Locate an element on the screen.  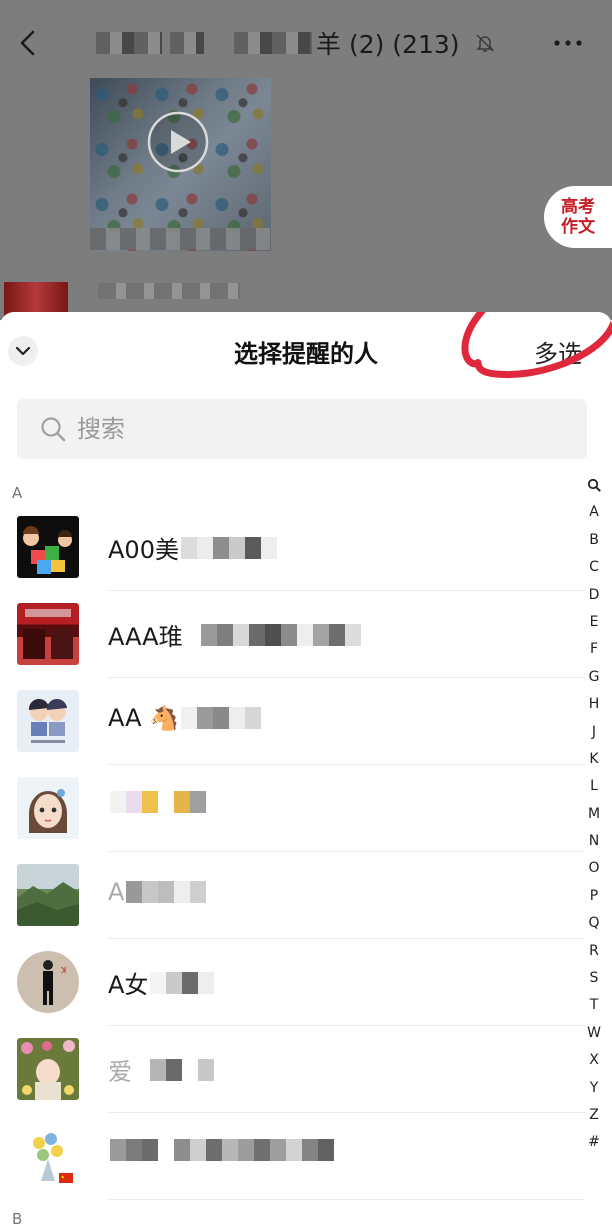
redacted-title-part is located at coordinates (273, 43).